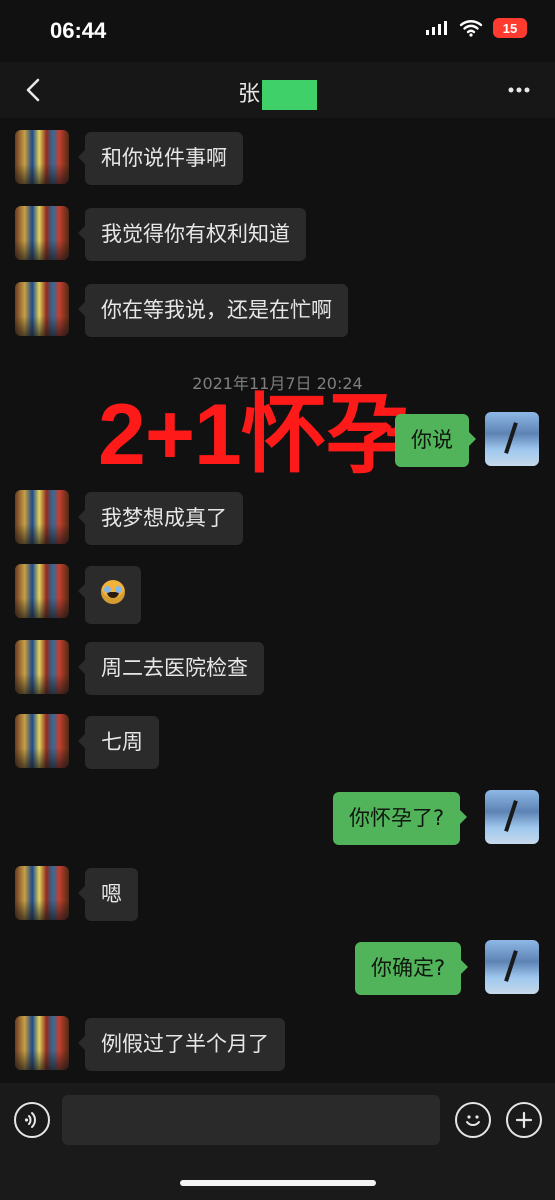 This screenshot has width=555, height=1200. I want to click on plus-icon, so click(524, 1120).